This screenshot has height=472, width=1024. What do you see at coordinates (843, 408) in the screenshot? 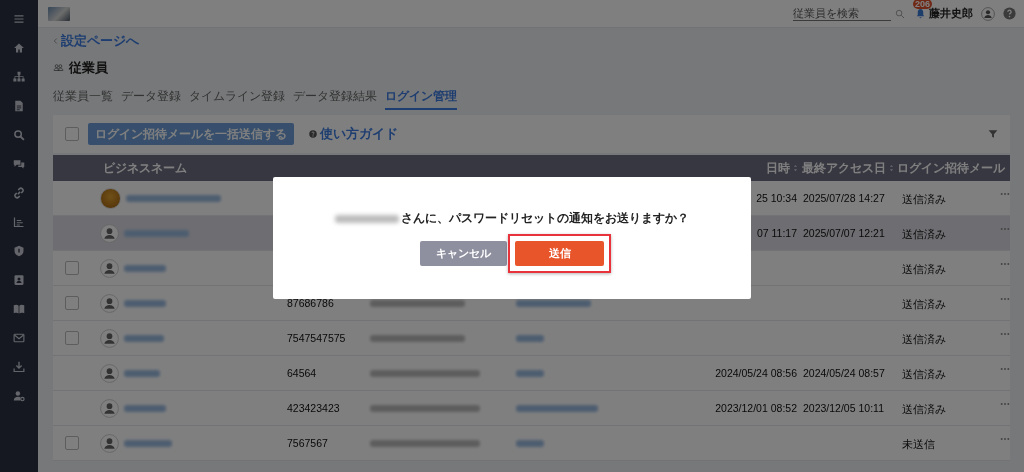
I see `table-cell: 2023/12/05 10:11` at bounding box center [843, 408].